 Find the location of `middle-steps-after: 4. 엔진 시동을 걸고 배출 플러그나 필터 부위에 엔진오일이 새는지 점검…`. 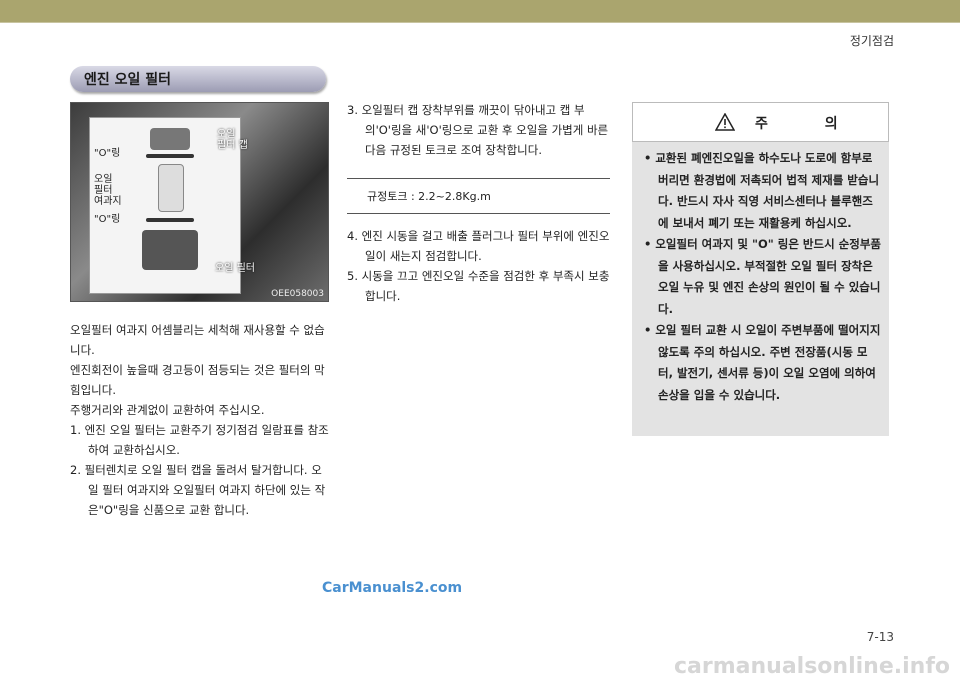

middle-steps-after: 4. 엔진 시동을 걸고 배출 플러그나 필터 부위에 엔진오일이 새는지 점검… is located at coordinates (479, 266).